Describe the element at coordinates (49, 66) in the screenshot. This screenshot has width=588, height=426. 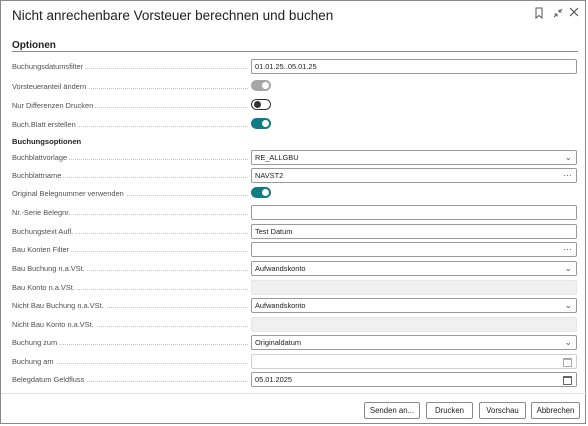
I see `buchungsdatumsfilter-label: Buchungsdatumsfilter` at that location.